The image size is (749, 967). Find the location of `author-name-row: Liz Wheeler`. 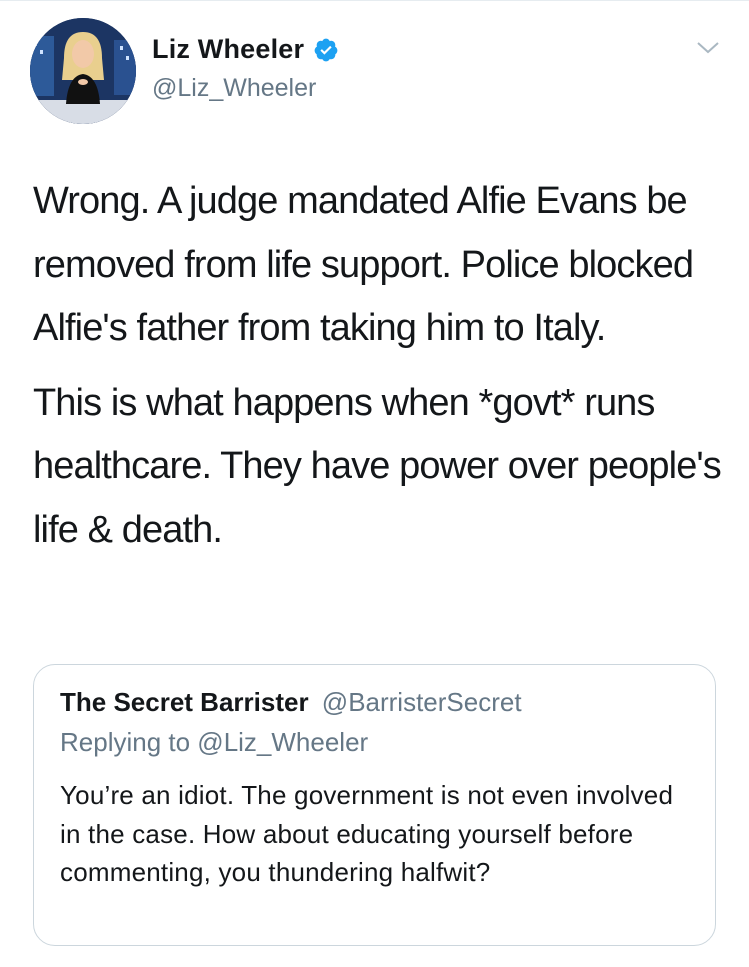

author-name-row: Liz Wheeler is located at coordinates (245, 49).